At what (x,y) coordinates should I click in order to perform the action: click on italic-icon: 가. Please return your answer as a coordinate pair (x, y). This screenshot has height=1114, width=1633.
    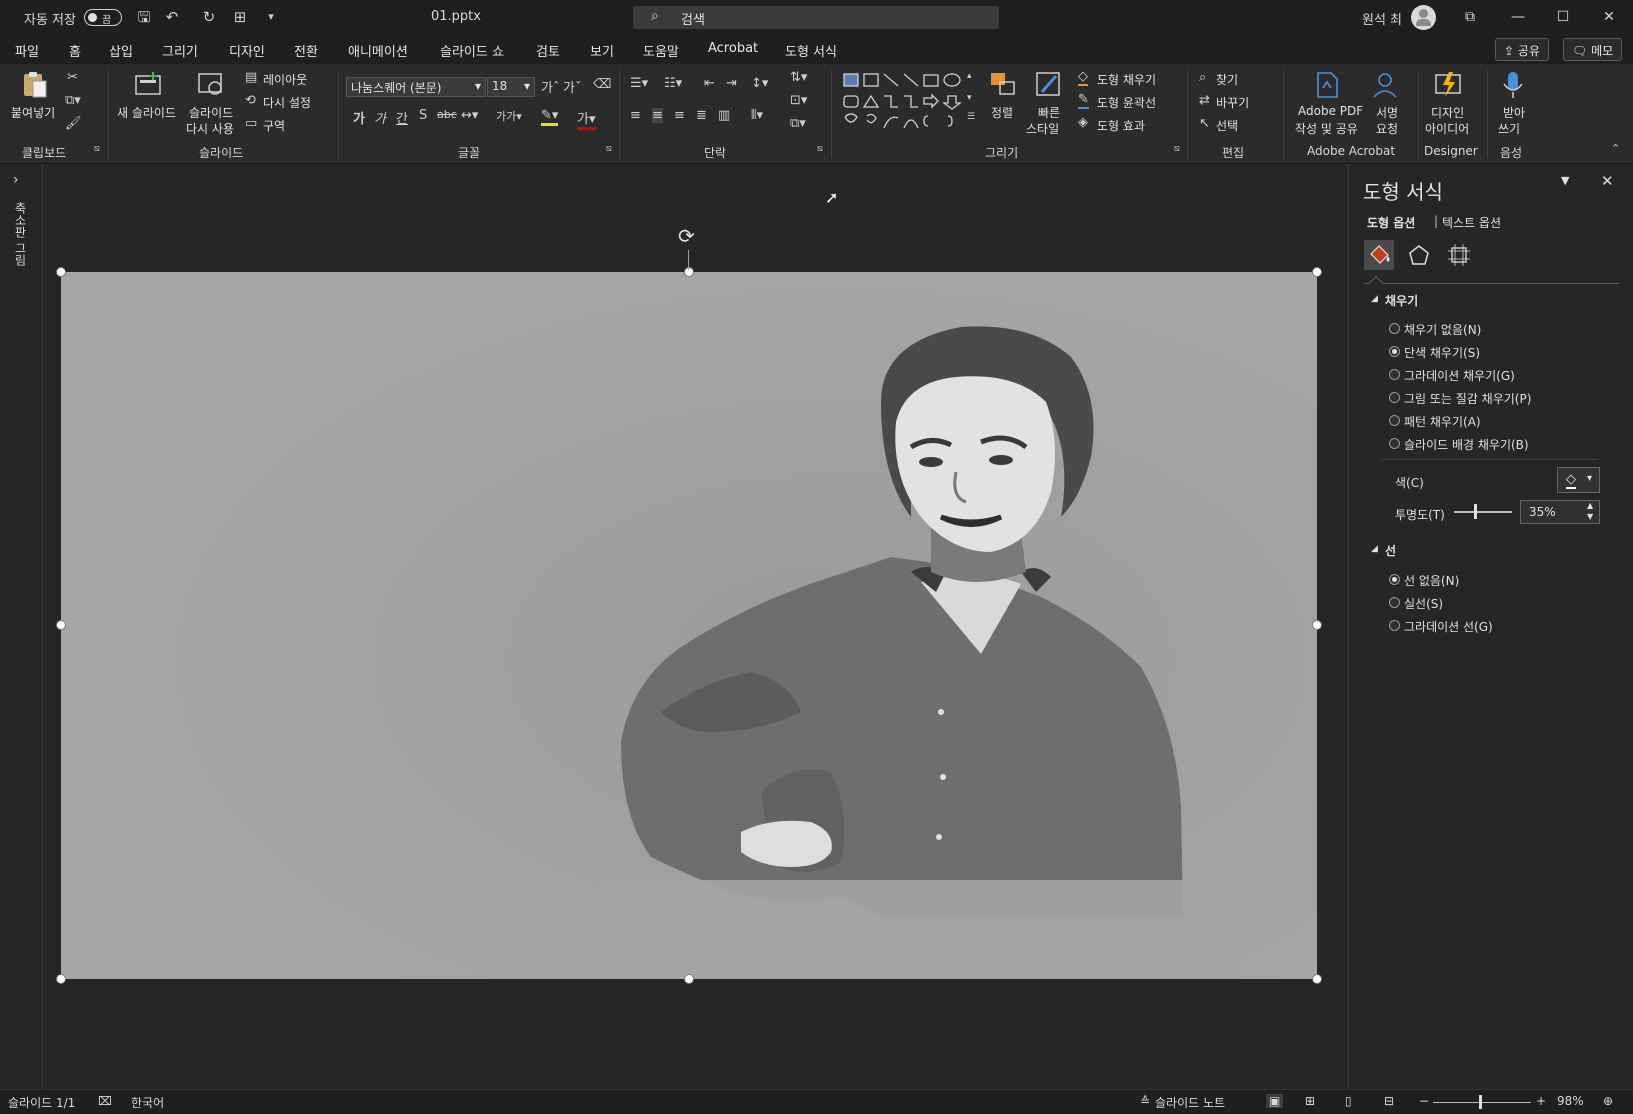
    Looking at the image, I should click on (380, 117).